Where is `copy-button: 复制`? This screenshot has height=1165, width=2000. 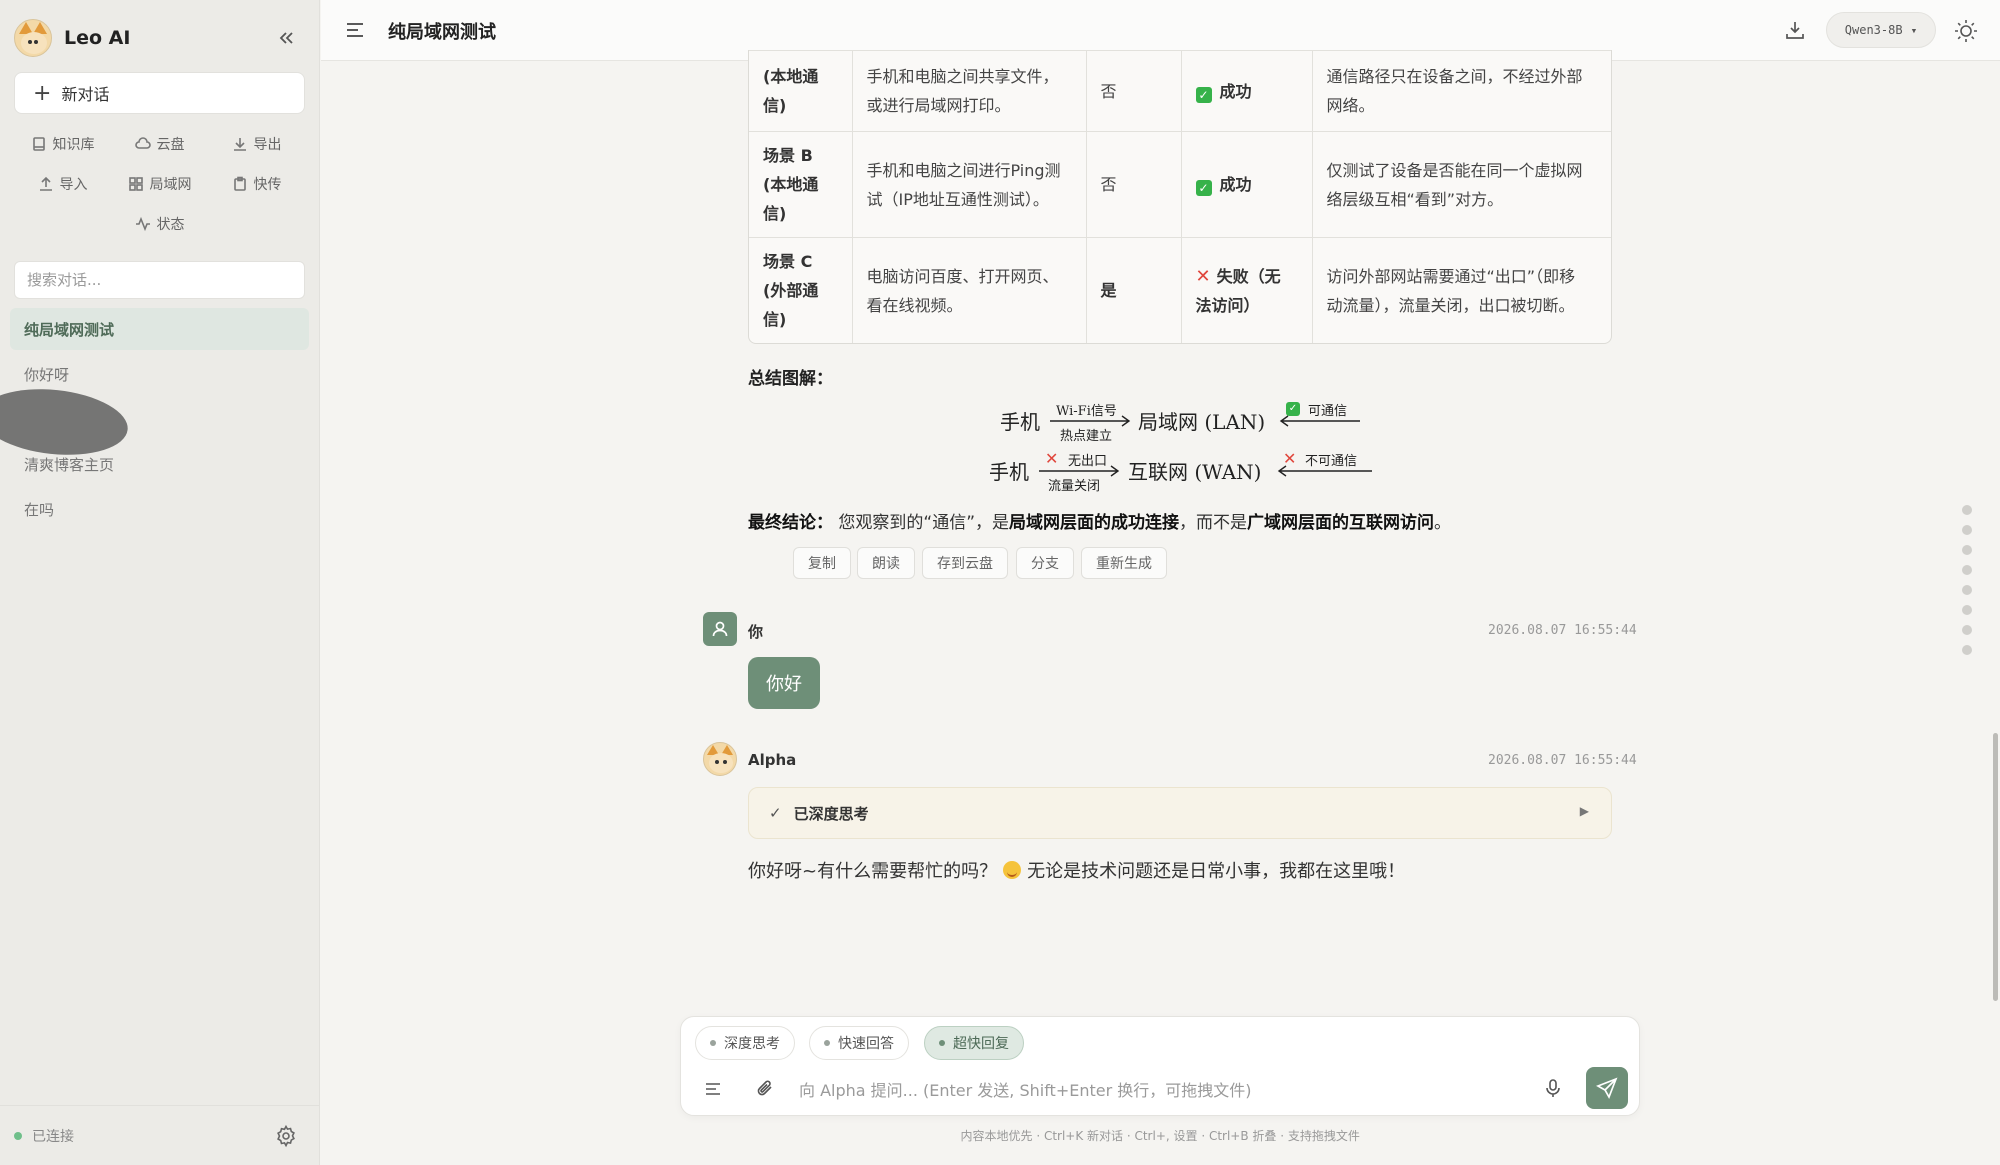 copy-button: 复制 is located at coordinates (822, 563).